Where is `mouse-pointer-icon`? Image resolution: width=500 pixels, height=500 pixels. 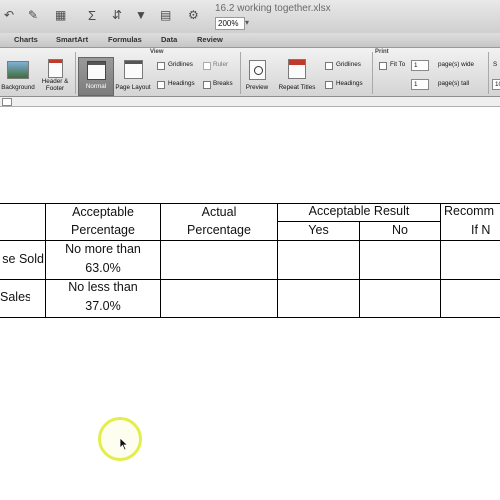
mouse-pointer-icon is located at coordinates (124, 444).